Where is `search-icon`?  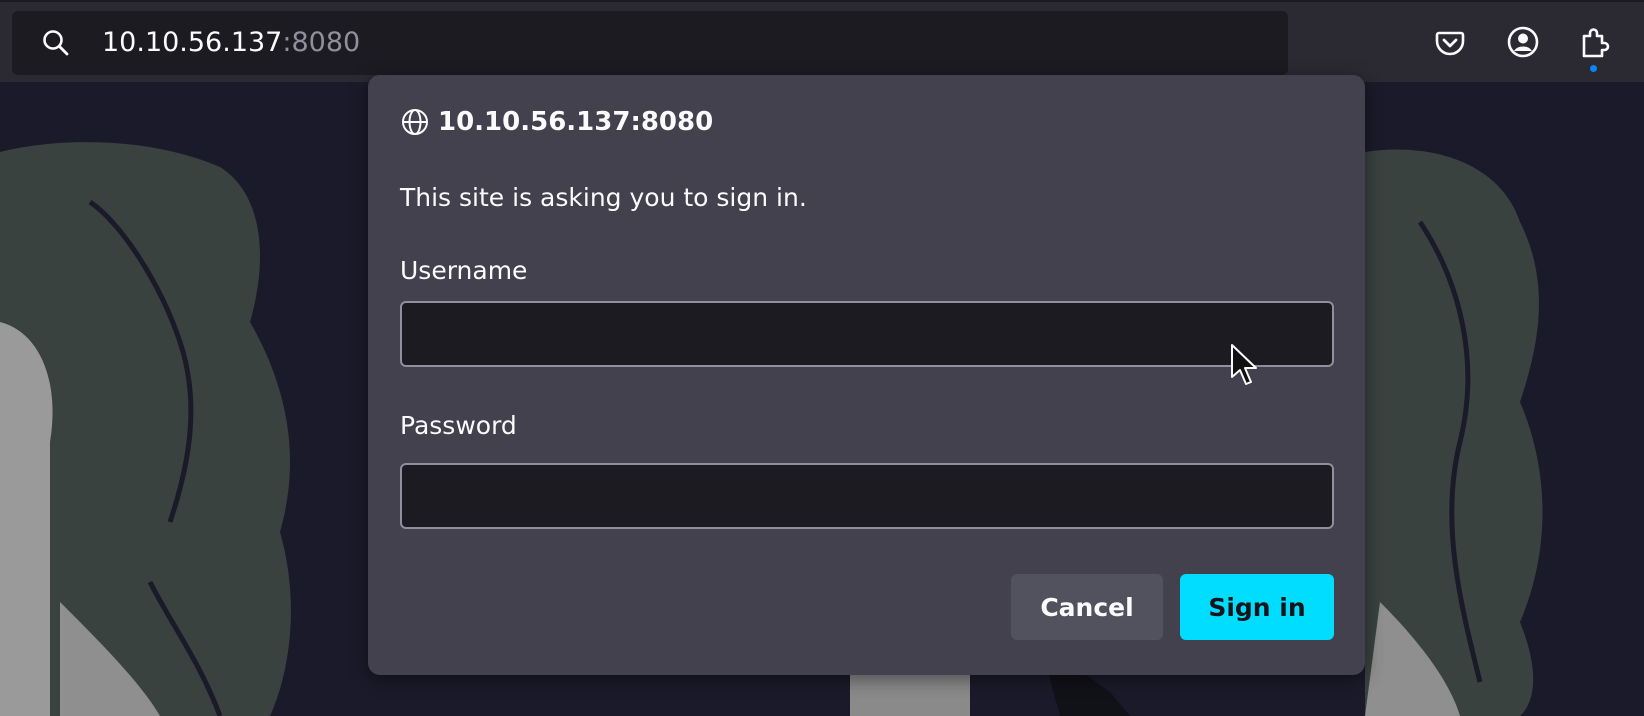
search-icon is located at coordinates (56, 43).